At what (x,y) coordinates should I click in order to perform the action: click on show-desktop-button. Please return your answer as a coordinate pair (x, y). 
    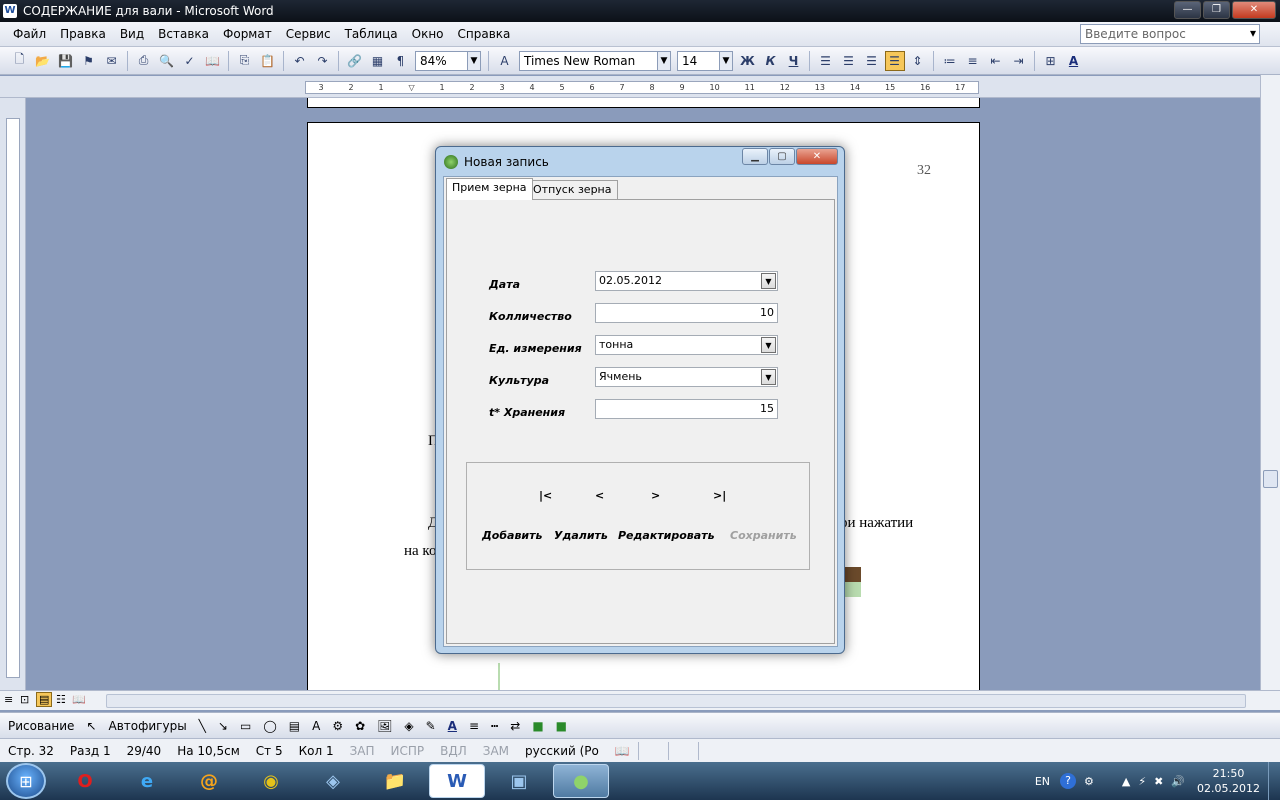
    Looking at the image, I should click on (1274, 781).